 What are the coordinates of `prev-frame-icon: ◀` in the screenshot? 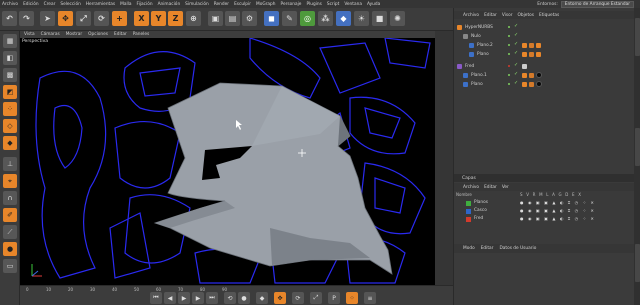 It's located at (170, 298).